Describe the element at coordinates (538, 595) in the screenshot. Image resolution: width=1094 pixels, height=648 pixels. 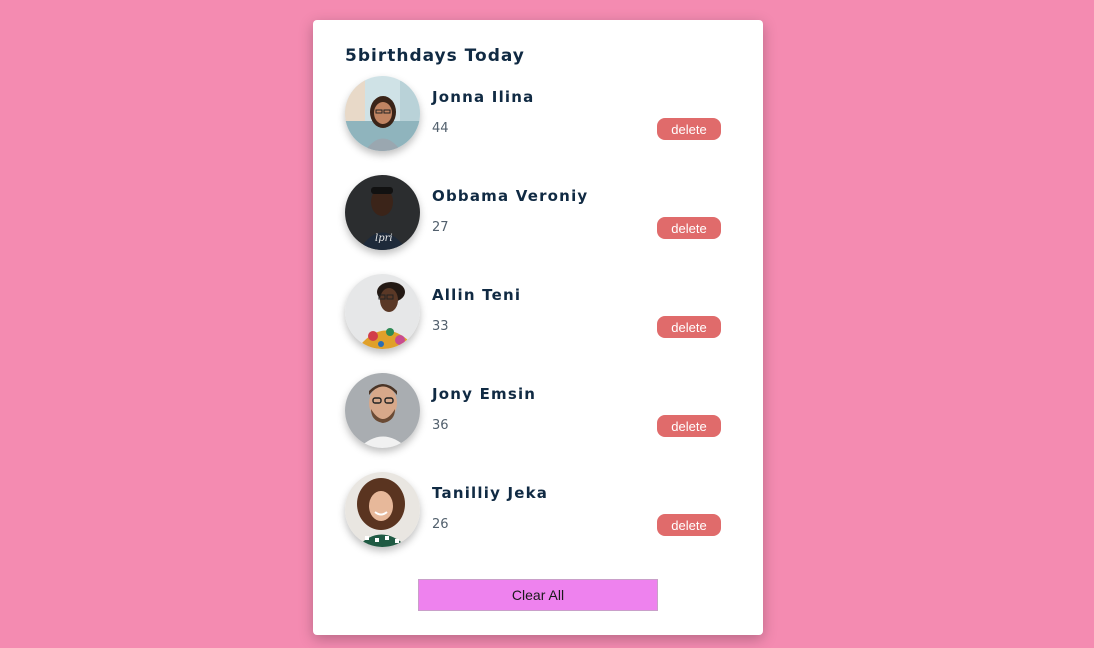
I see `clear-all-button: Clear All` at that location.